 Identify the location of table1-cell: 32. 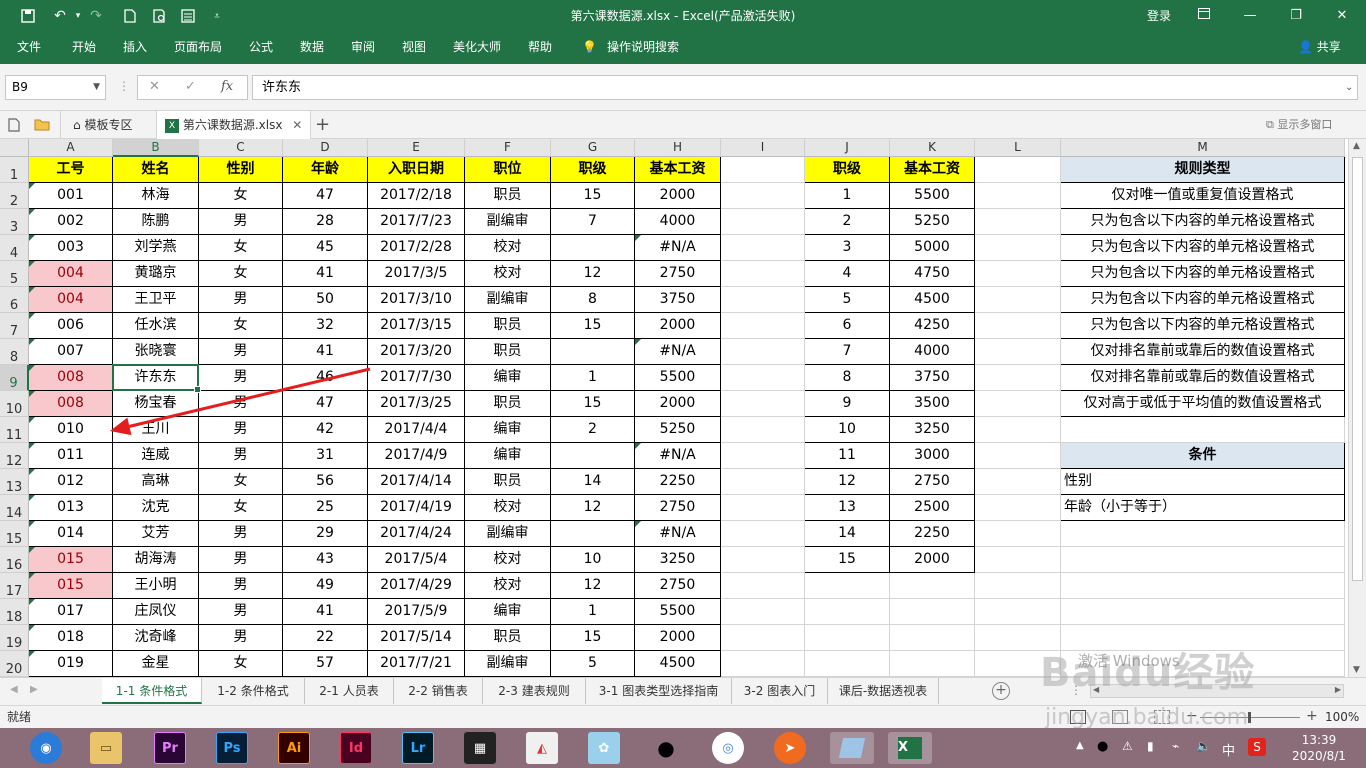
(325, 326).